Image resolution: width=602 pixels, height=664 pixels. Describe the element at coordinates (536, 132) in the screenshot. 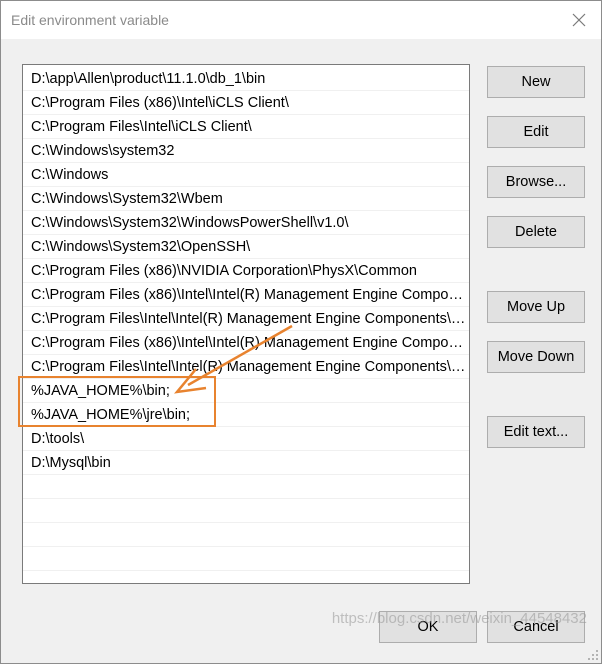

I see `edit-button: Edit` at that location.